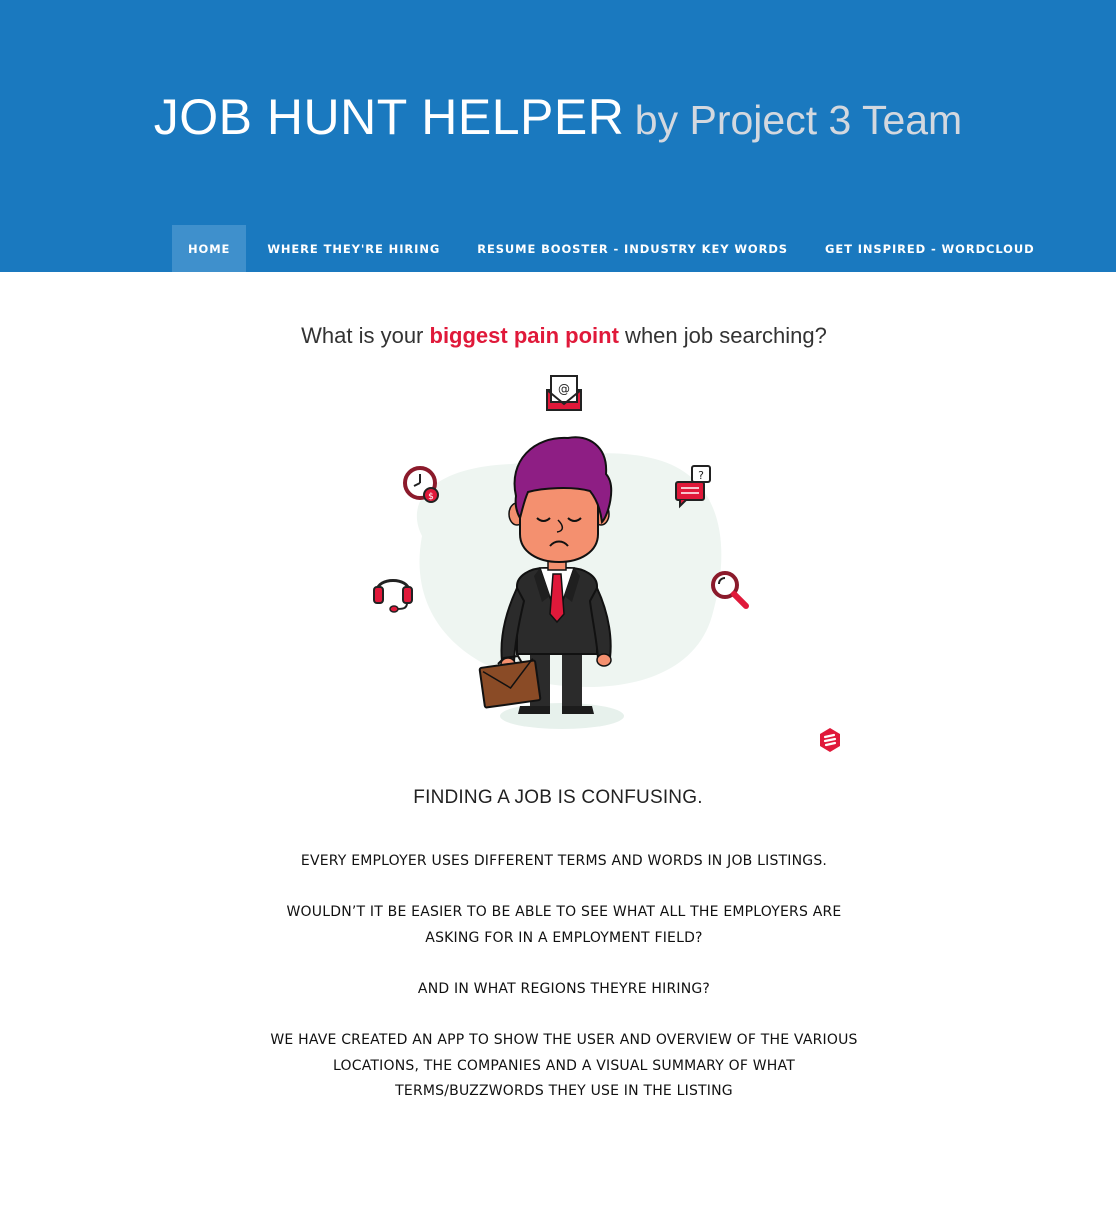 The image size is (1116, 1219). I want to click on site-title: JOB HUNT HELPER by Project 3 Team, so click(558, 117).